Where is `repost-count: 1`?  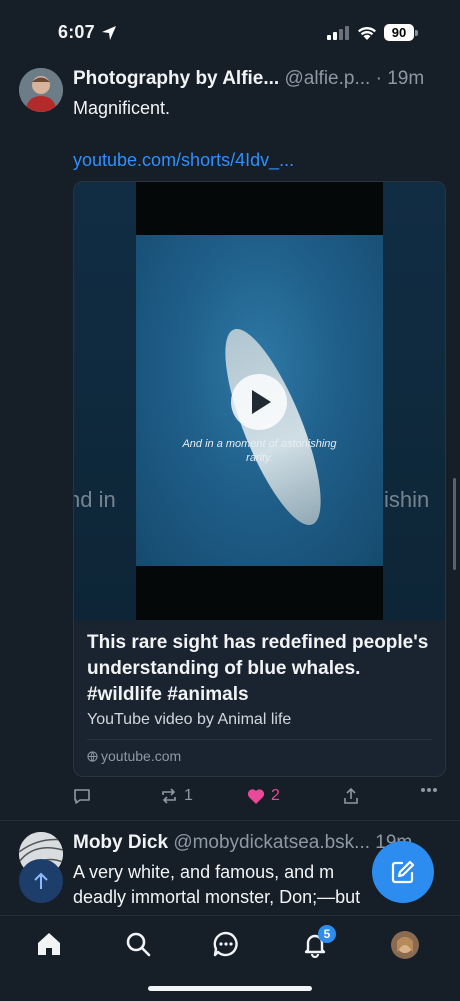 repost-count: 1 is located at coordinates (188, 795).